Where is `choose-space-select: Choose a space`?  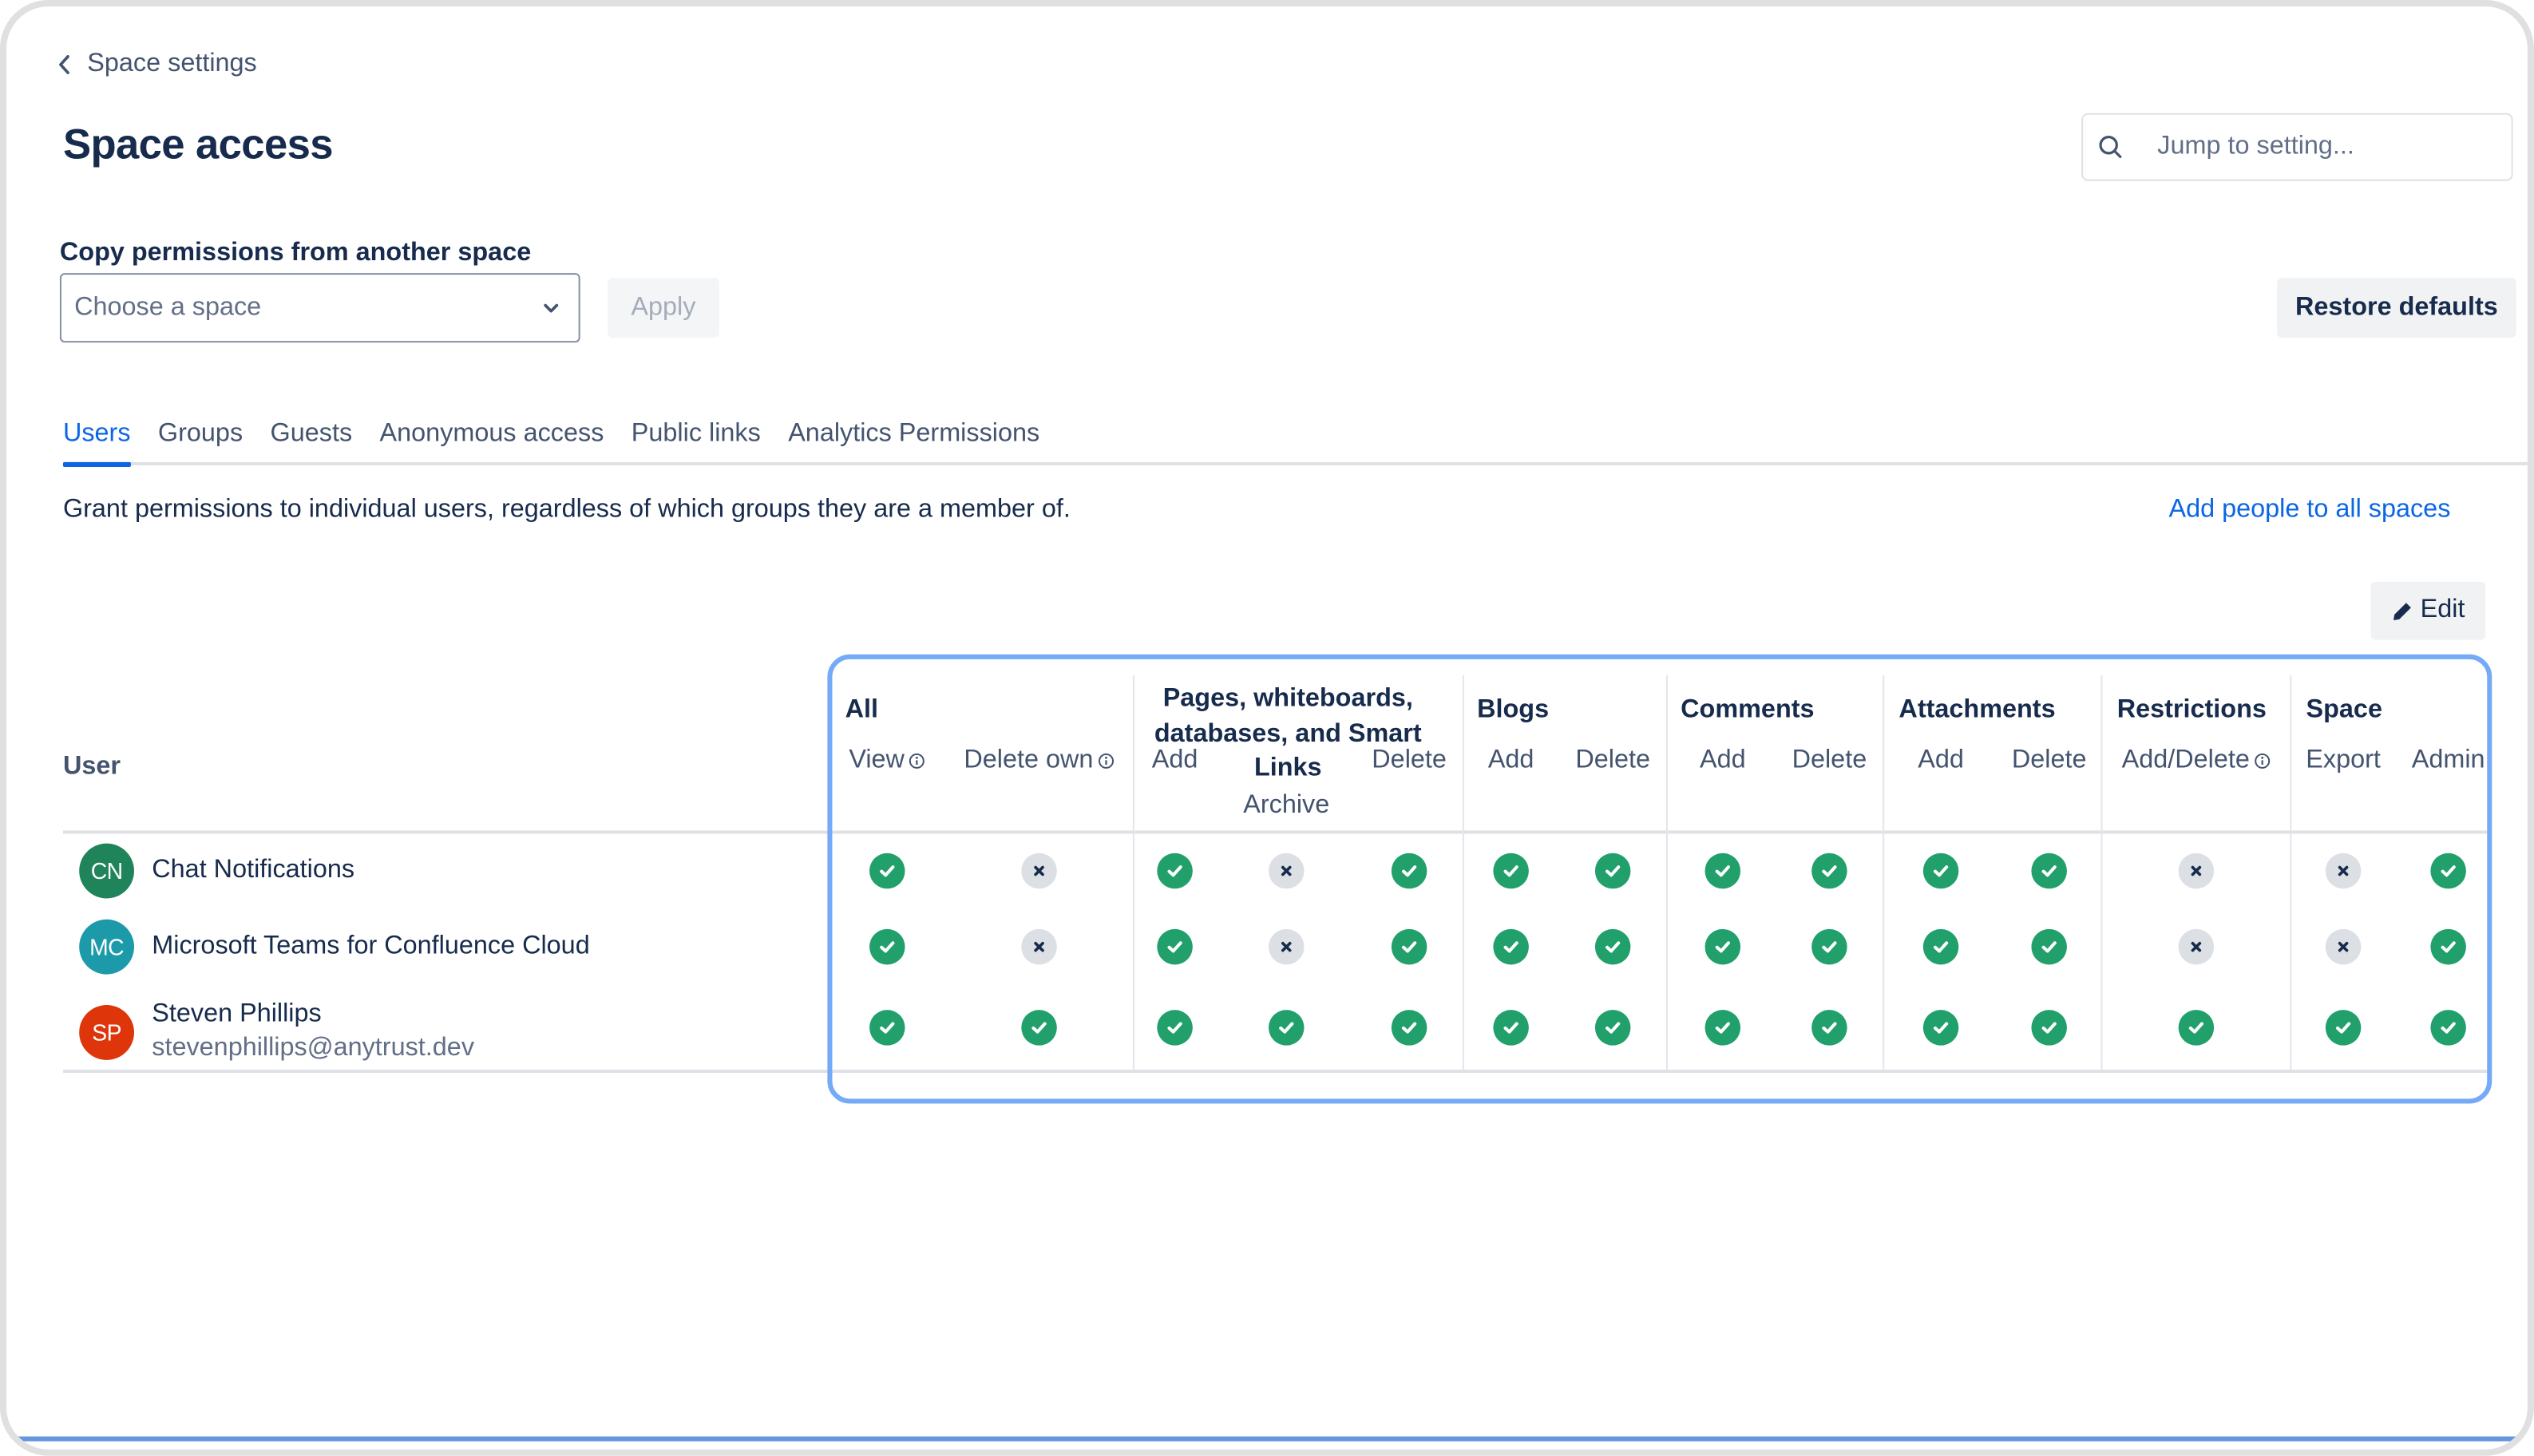
choose-space-select: Choose a space is located at coordinates (319, 308).